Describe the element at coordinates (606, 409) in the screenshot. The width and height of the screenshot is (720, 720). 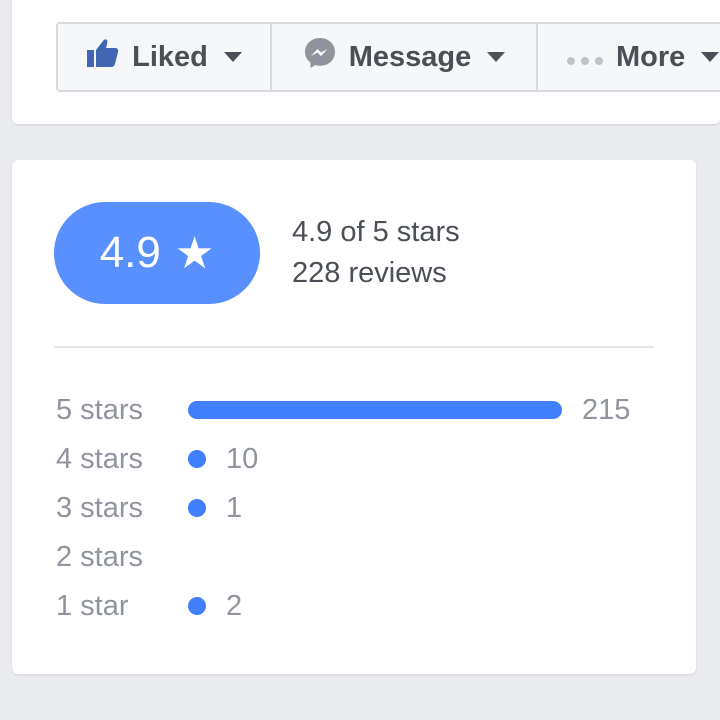
I see `rating-count: 215` at that location.